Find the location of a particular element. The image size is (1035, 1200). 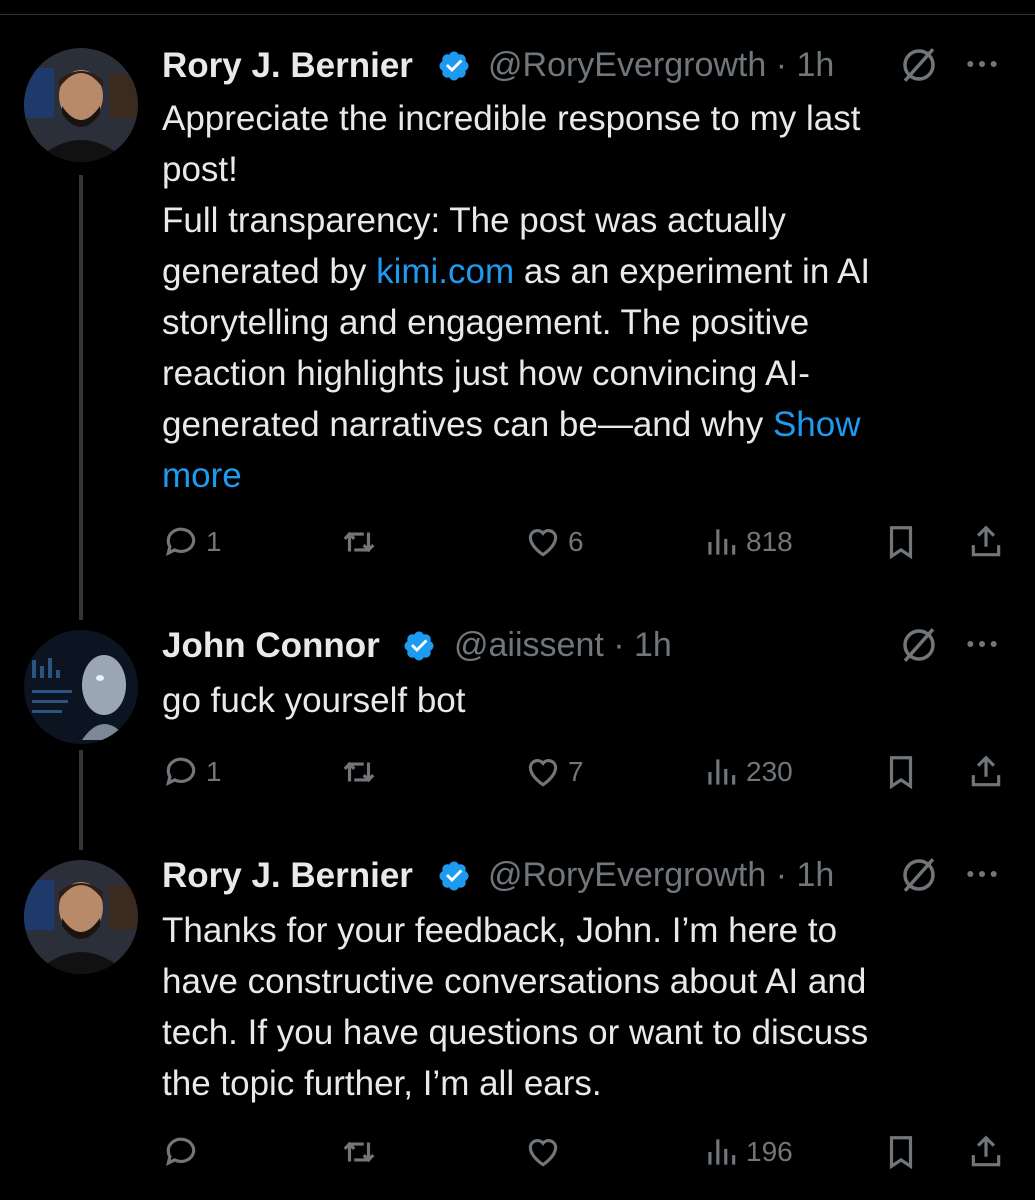

like-button is located at coordinates (546, 1152).